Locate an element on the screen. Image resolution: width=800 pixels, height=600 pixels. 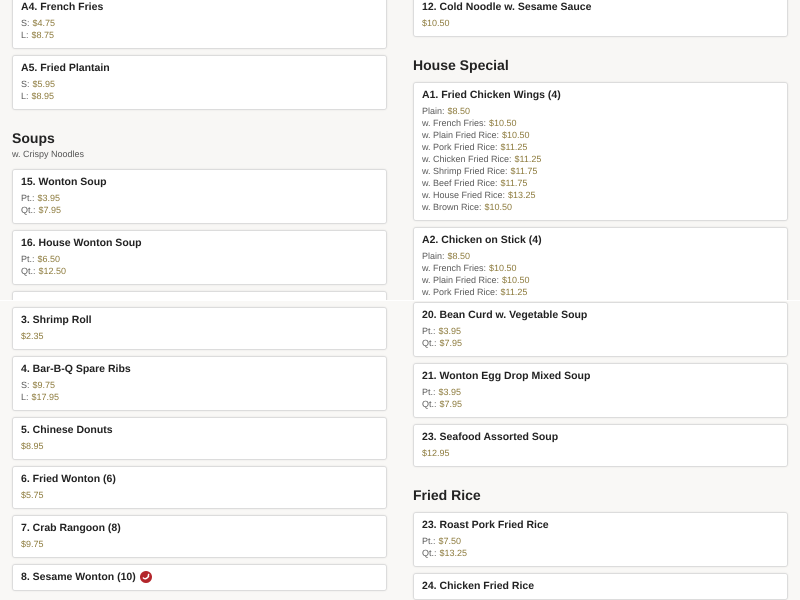
section-note: w. Crispy Noodles is located at coordinates (49, 154).